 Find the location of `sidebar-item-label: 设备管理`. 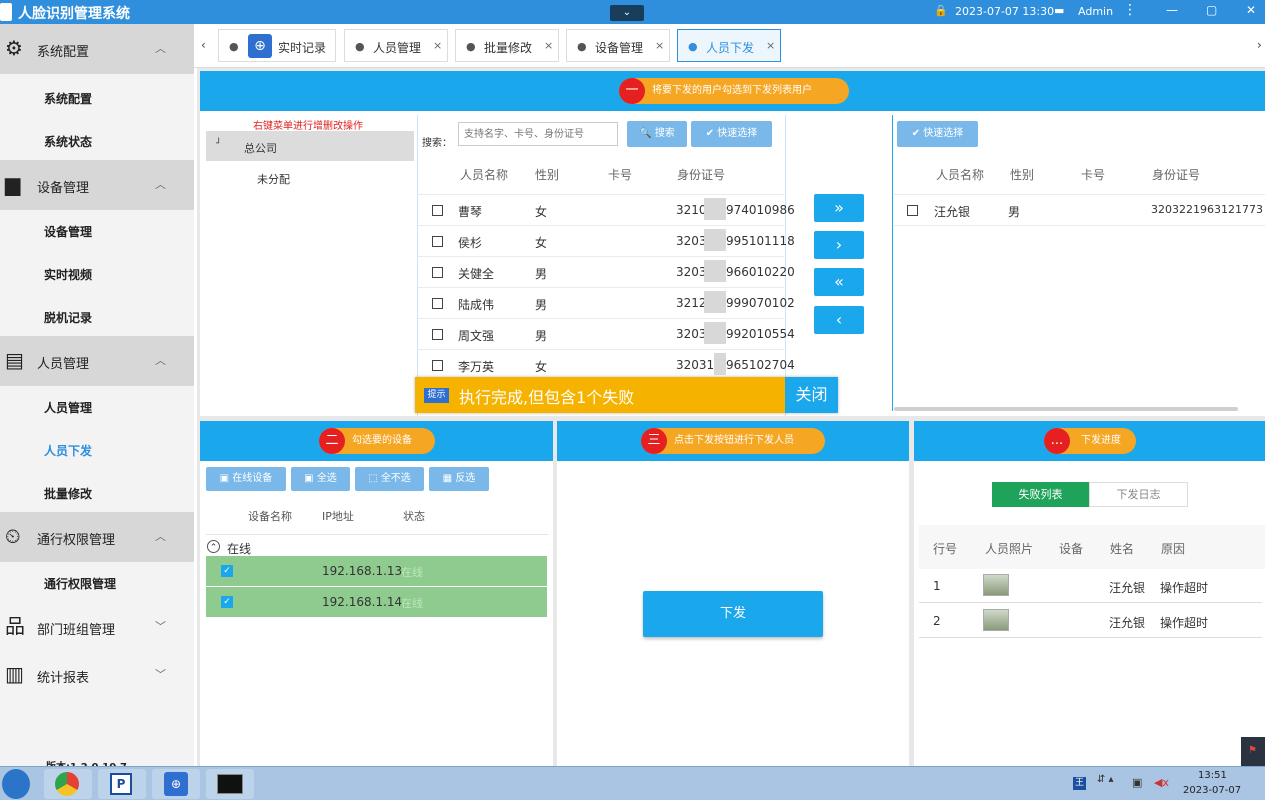

sidebar-item-label: 设备管理 is located at coordinates (68, 232).